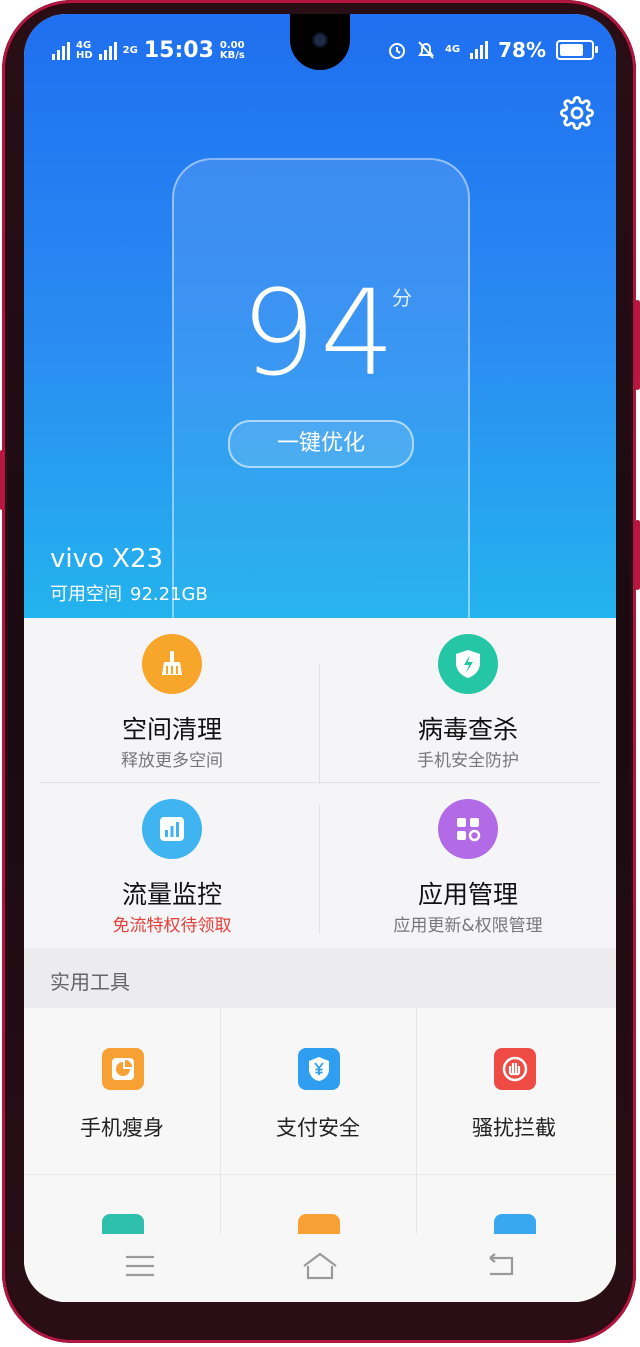 Image resolution: width=640 pixels, height=1347 pixels. I want to click on storage-info: 可用空间 92.21GB, so click(129, 593).